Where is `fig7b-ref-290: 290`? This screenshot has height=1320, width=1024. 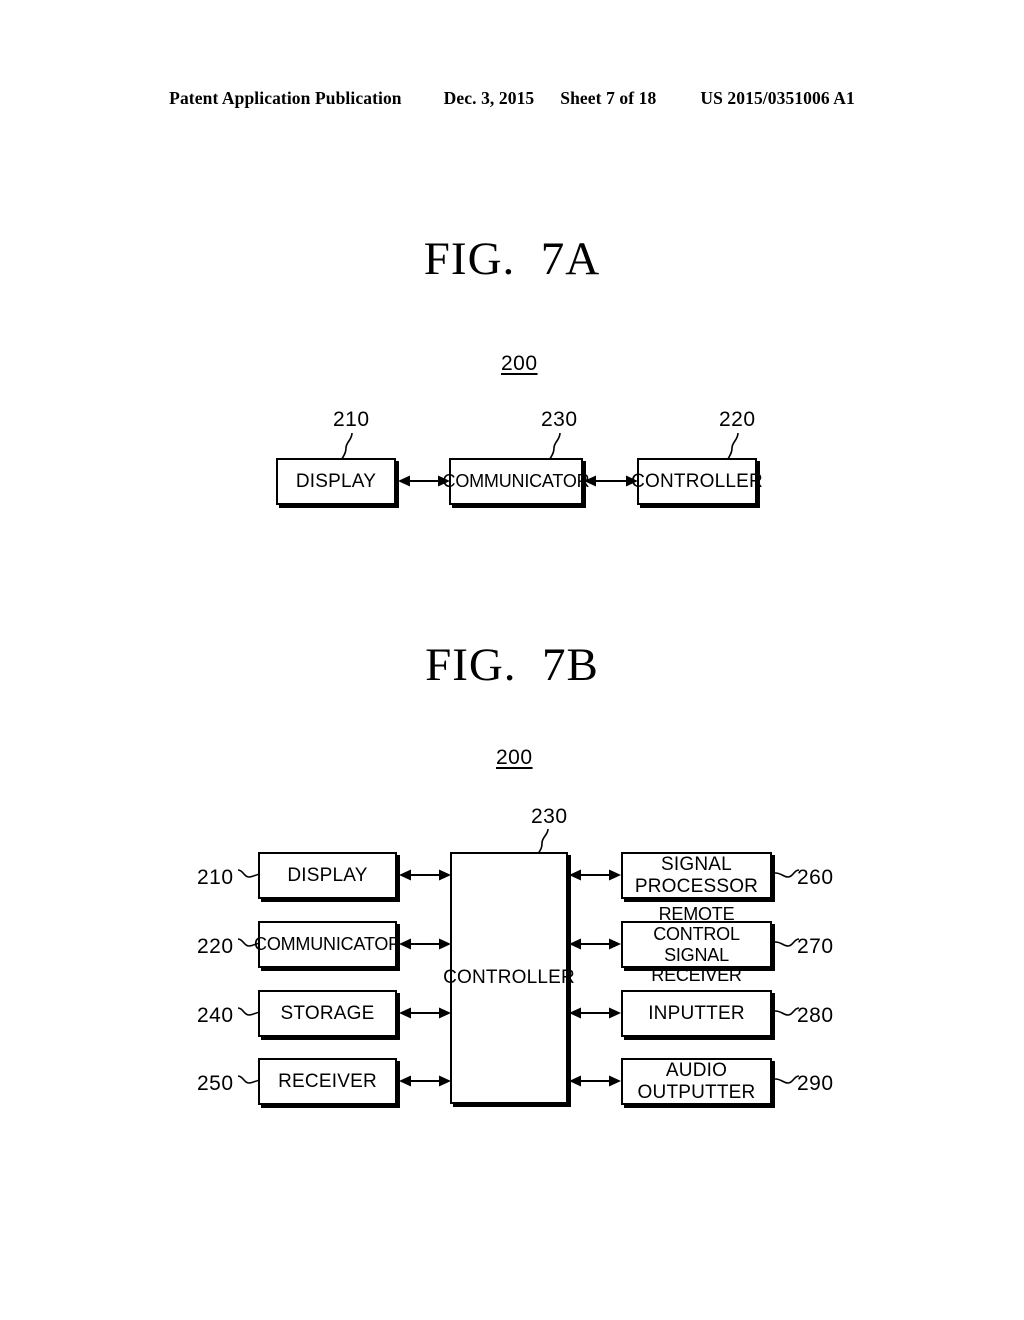
fig7b-ref-290: 290 is located at coordinates (815, 1083).